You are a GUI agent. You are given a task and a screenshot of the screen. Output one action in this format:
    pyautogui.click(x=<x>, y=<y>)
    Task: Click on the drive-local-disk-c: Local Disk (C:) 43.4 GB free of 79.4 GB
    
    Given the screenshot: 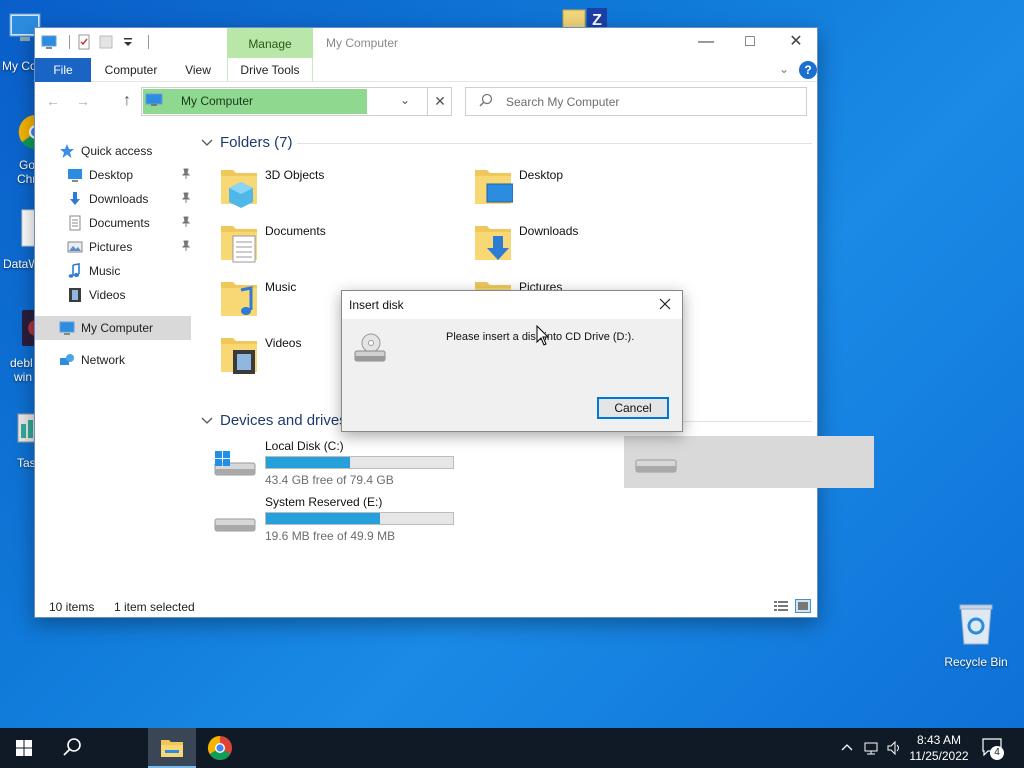 What is the action you would take?
    pyautogui.click(x=325, y=465)
    